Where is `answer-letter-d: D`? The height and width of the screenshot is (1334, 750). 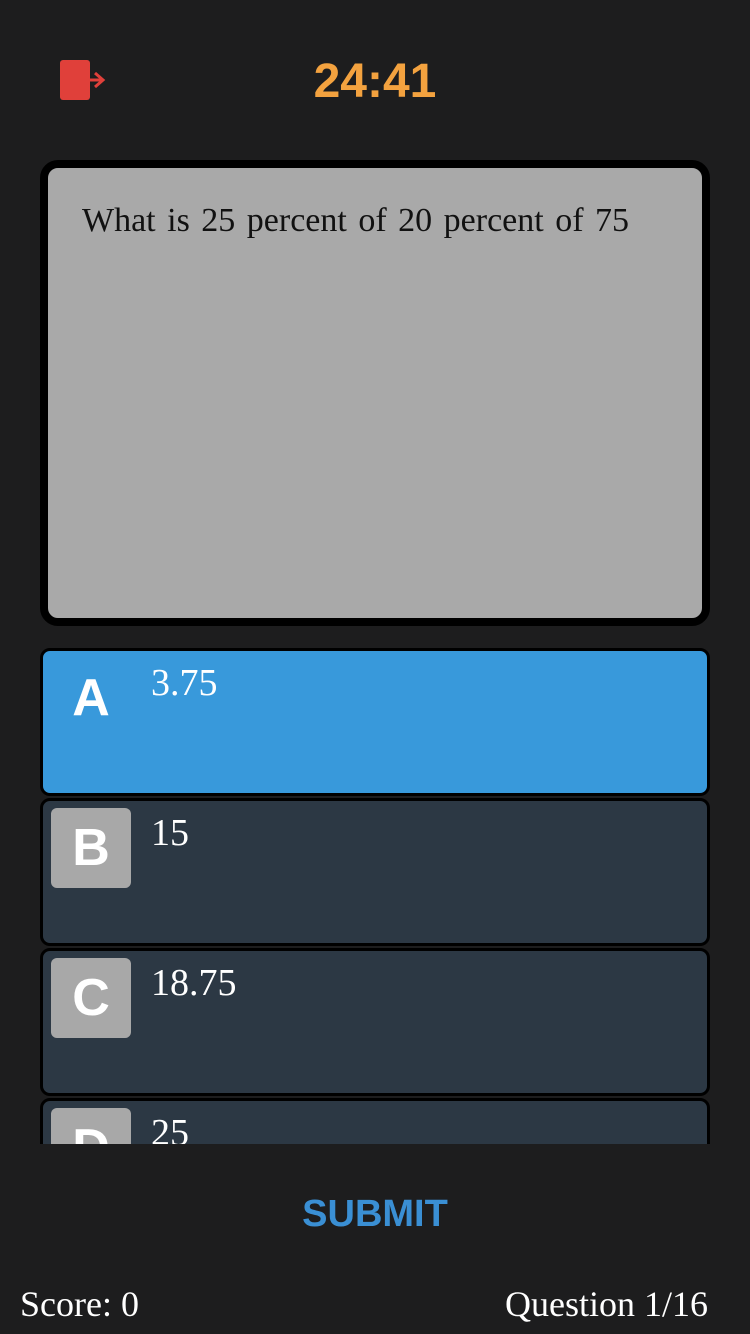 answer-letter-d: D is located at coordinates (91, 1126).